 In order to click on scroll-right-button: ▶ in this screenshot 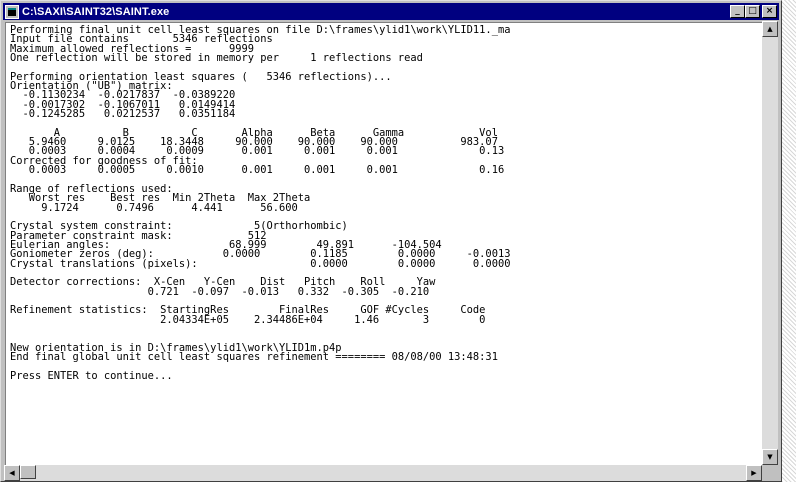, I will do `click(754, 473)`.